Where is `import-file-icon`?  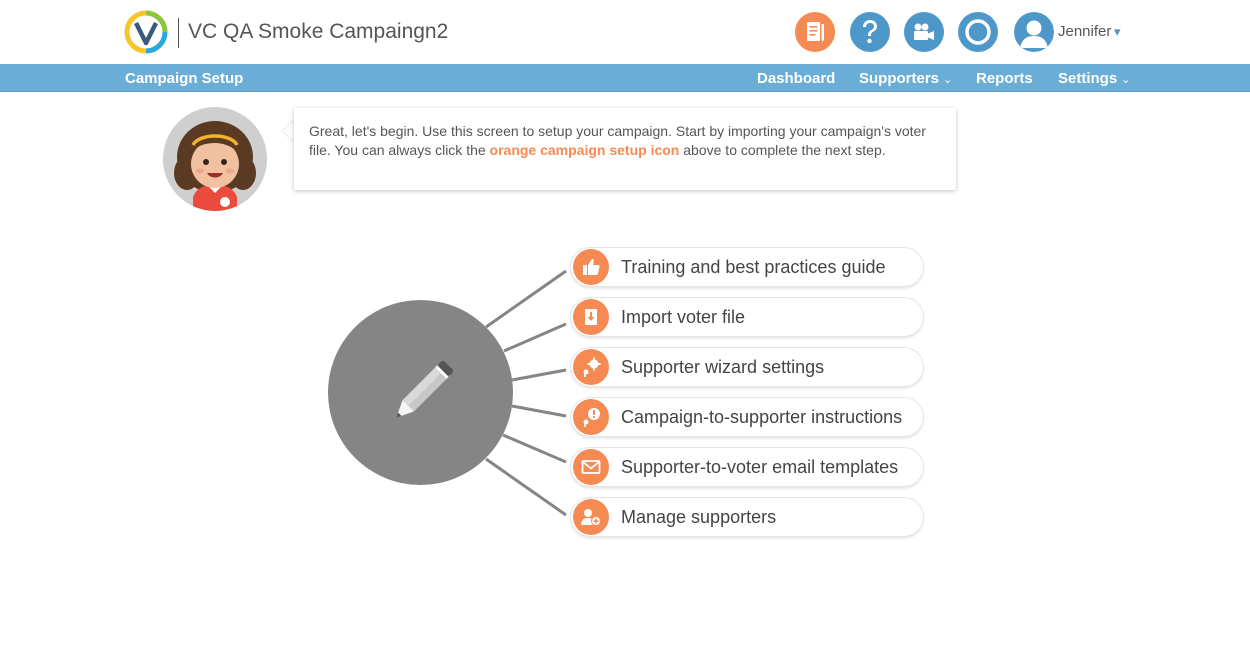
import-file-icon is located at coordinates (591, 317).